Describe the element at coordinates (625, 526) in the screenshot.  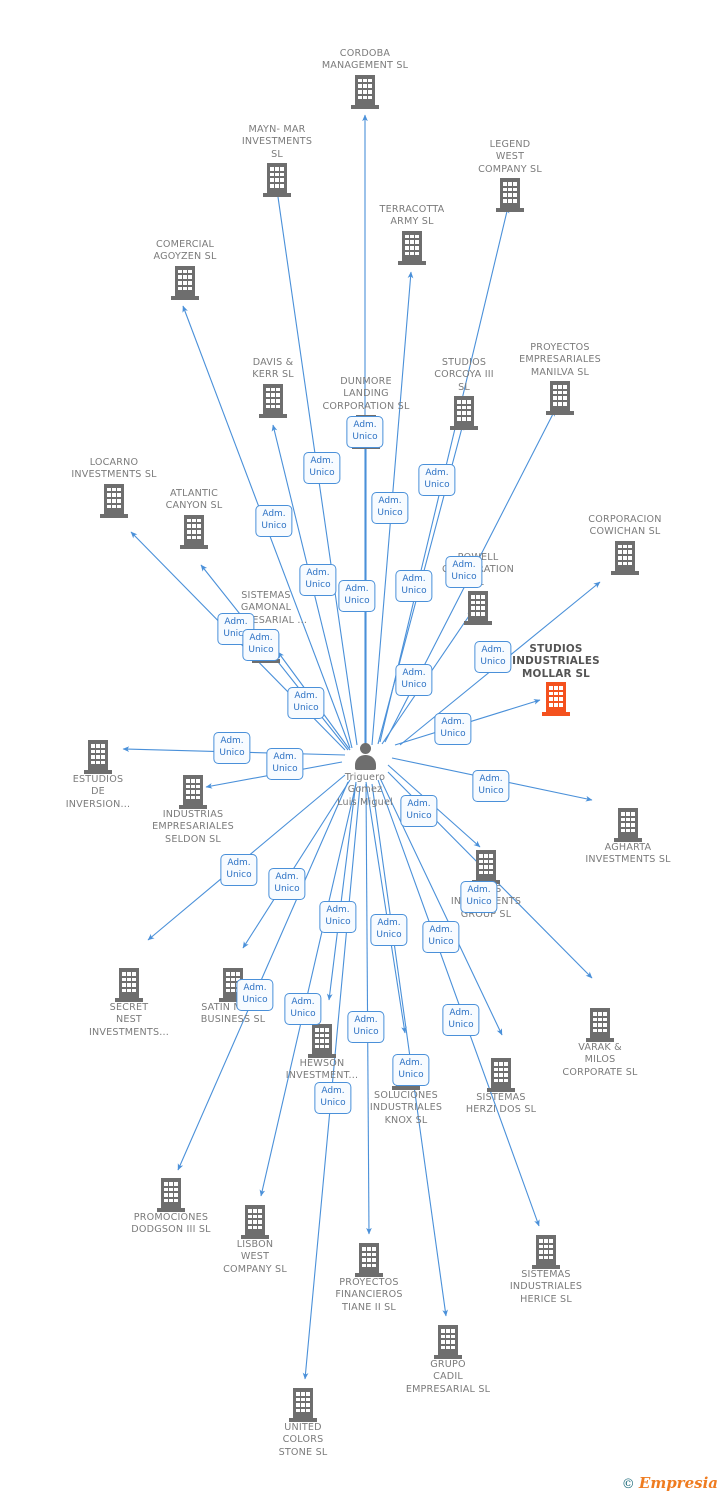
I see `node-label-corporacion: CORPORACION COWICHAN SL` at that location.